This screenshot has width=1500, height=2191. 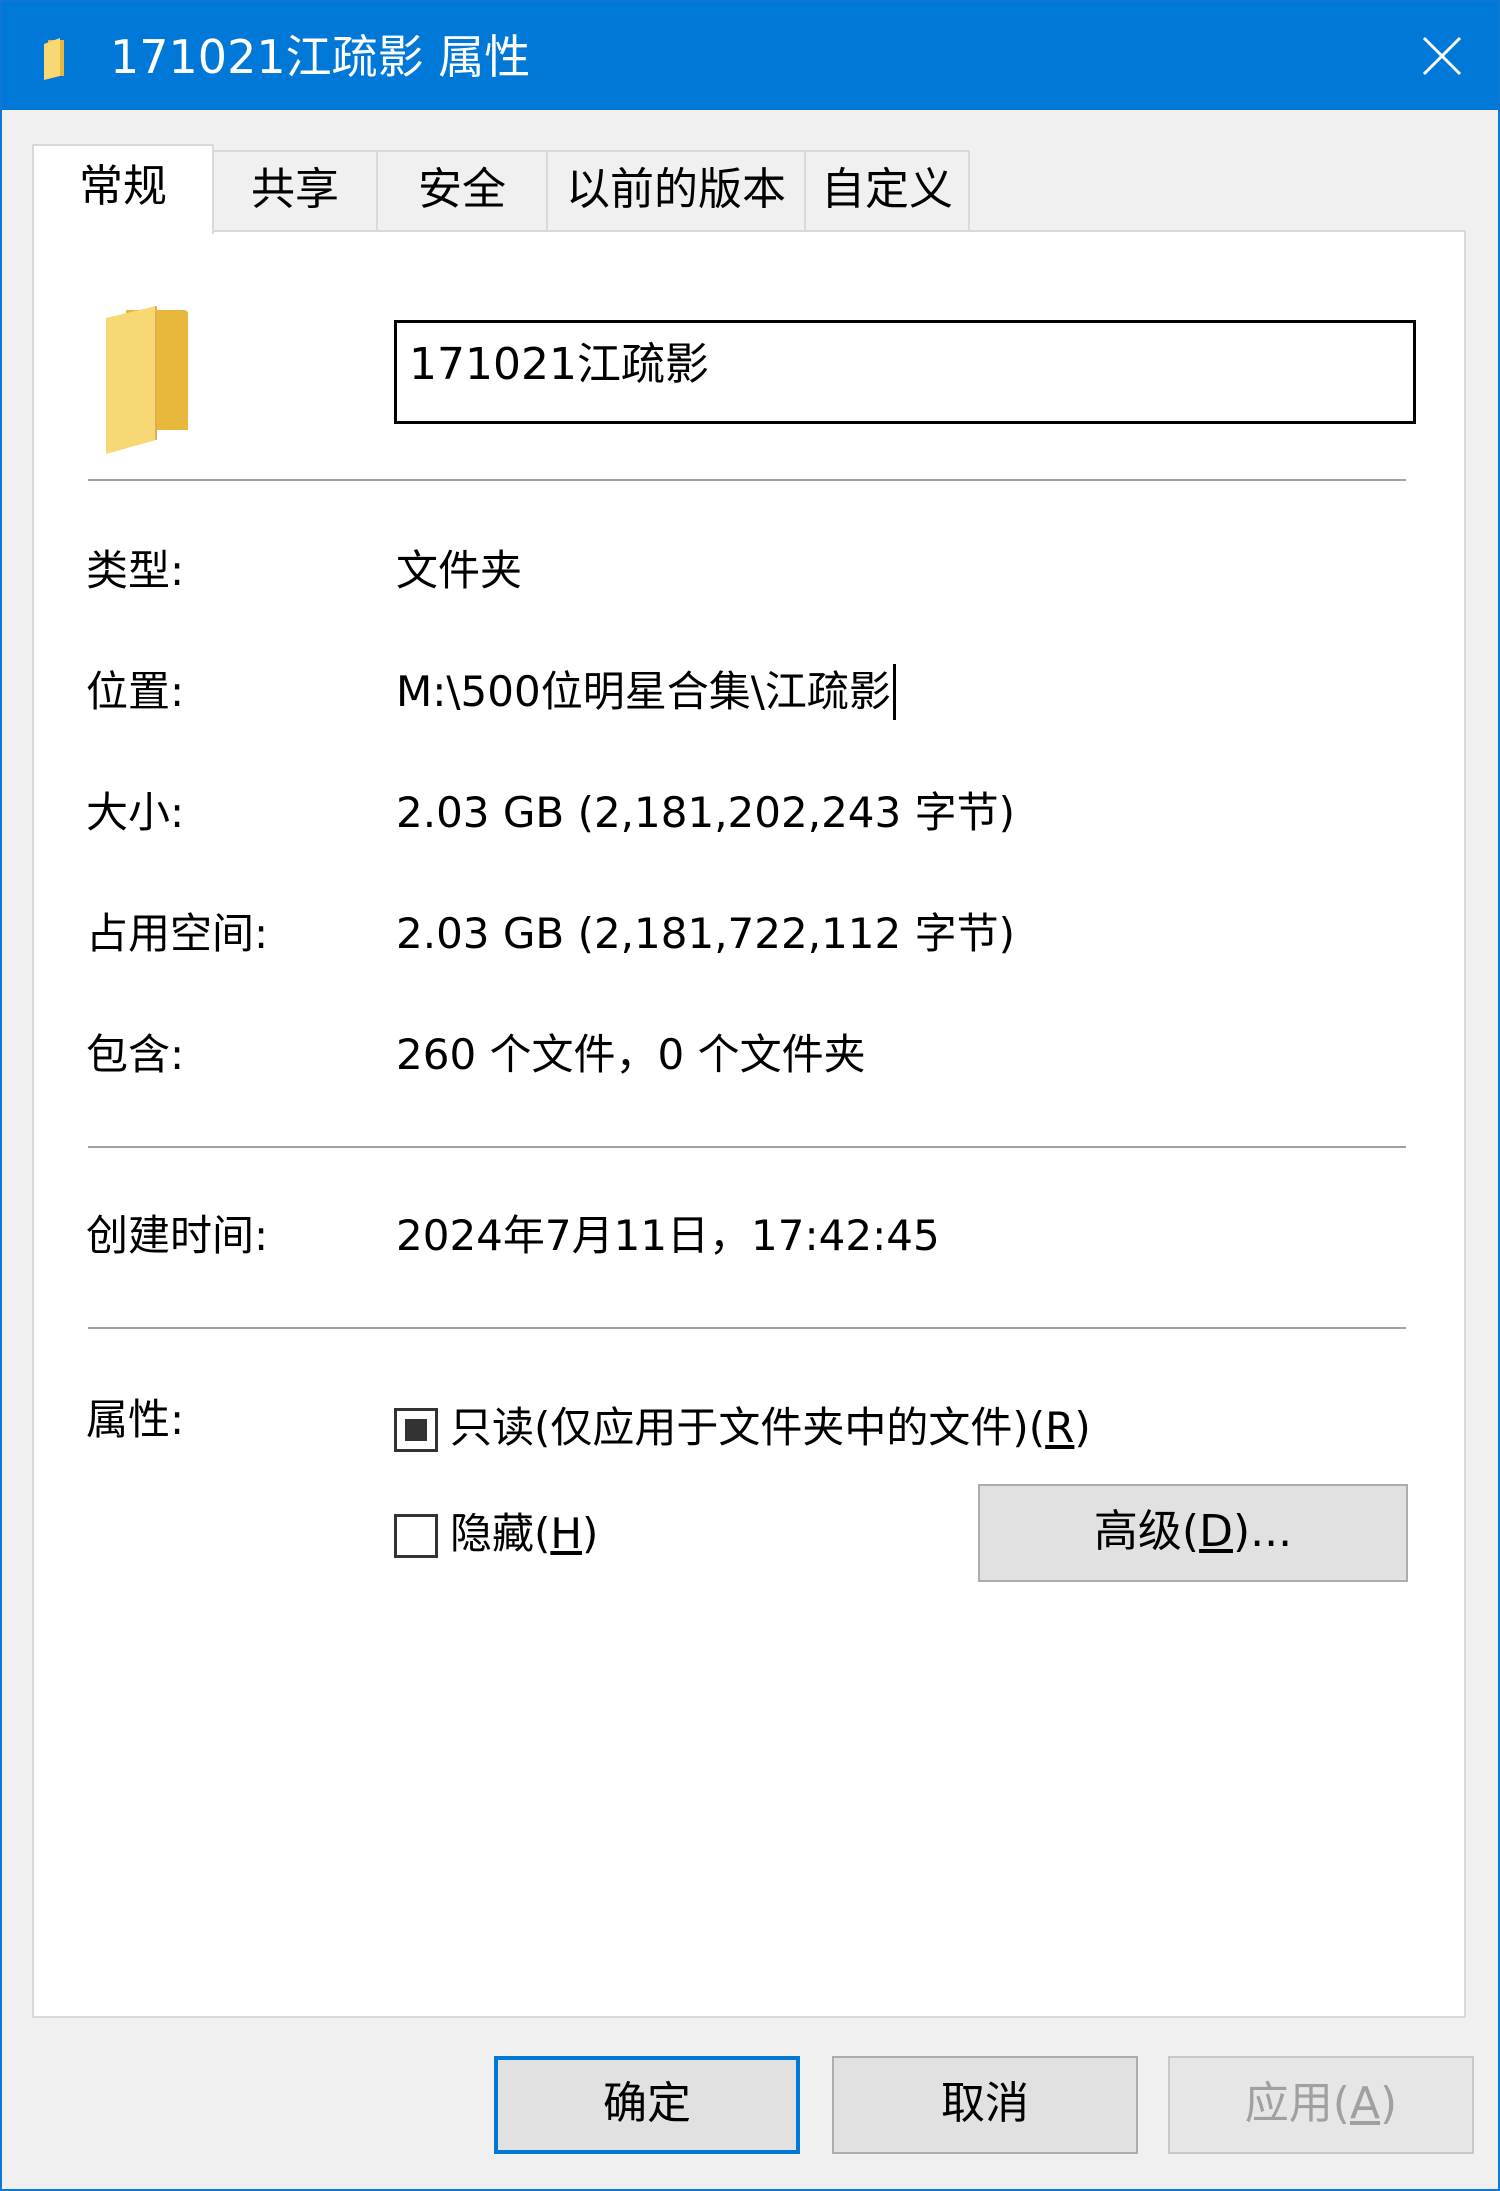 What do you see at coordinates (177, 1235) in the screenshot?
I see `created-label: 创建时间:` at bounding box center [177, 1235].